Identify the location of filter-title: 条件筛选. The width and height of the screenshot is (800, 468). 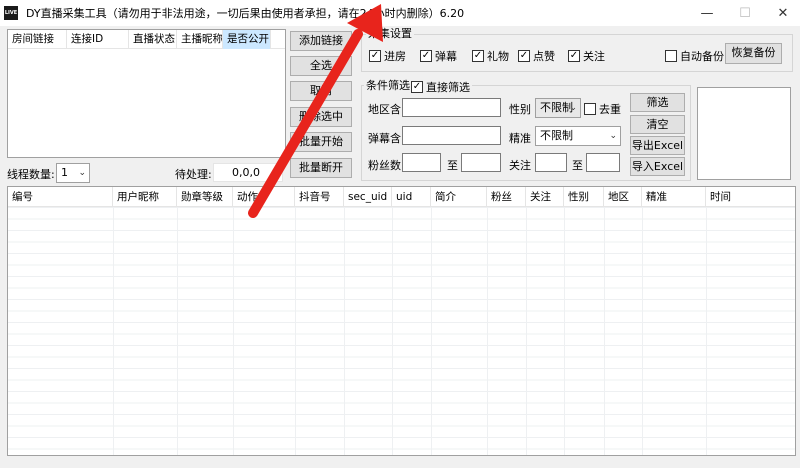
(388, 85).